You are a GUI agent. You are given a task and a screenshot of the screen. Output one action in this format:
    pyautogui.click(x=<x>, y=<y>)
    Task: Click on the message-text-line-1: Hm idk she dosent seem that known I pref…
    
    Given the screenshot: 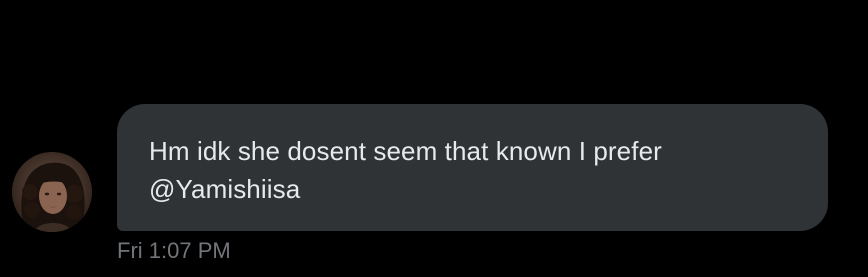 What is the action you would take?
    pyautogui.click(x=405, y=151)
    